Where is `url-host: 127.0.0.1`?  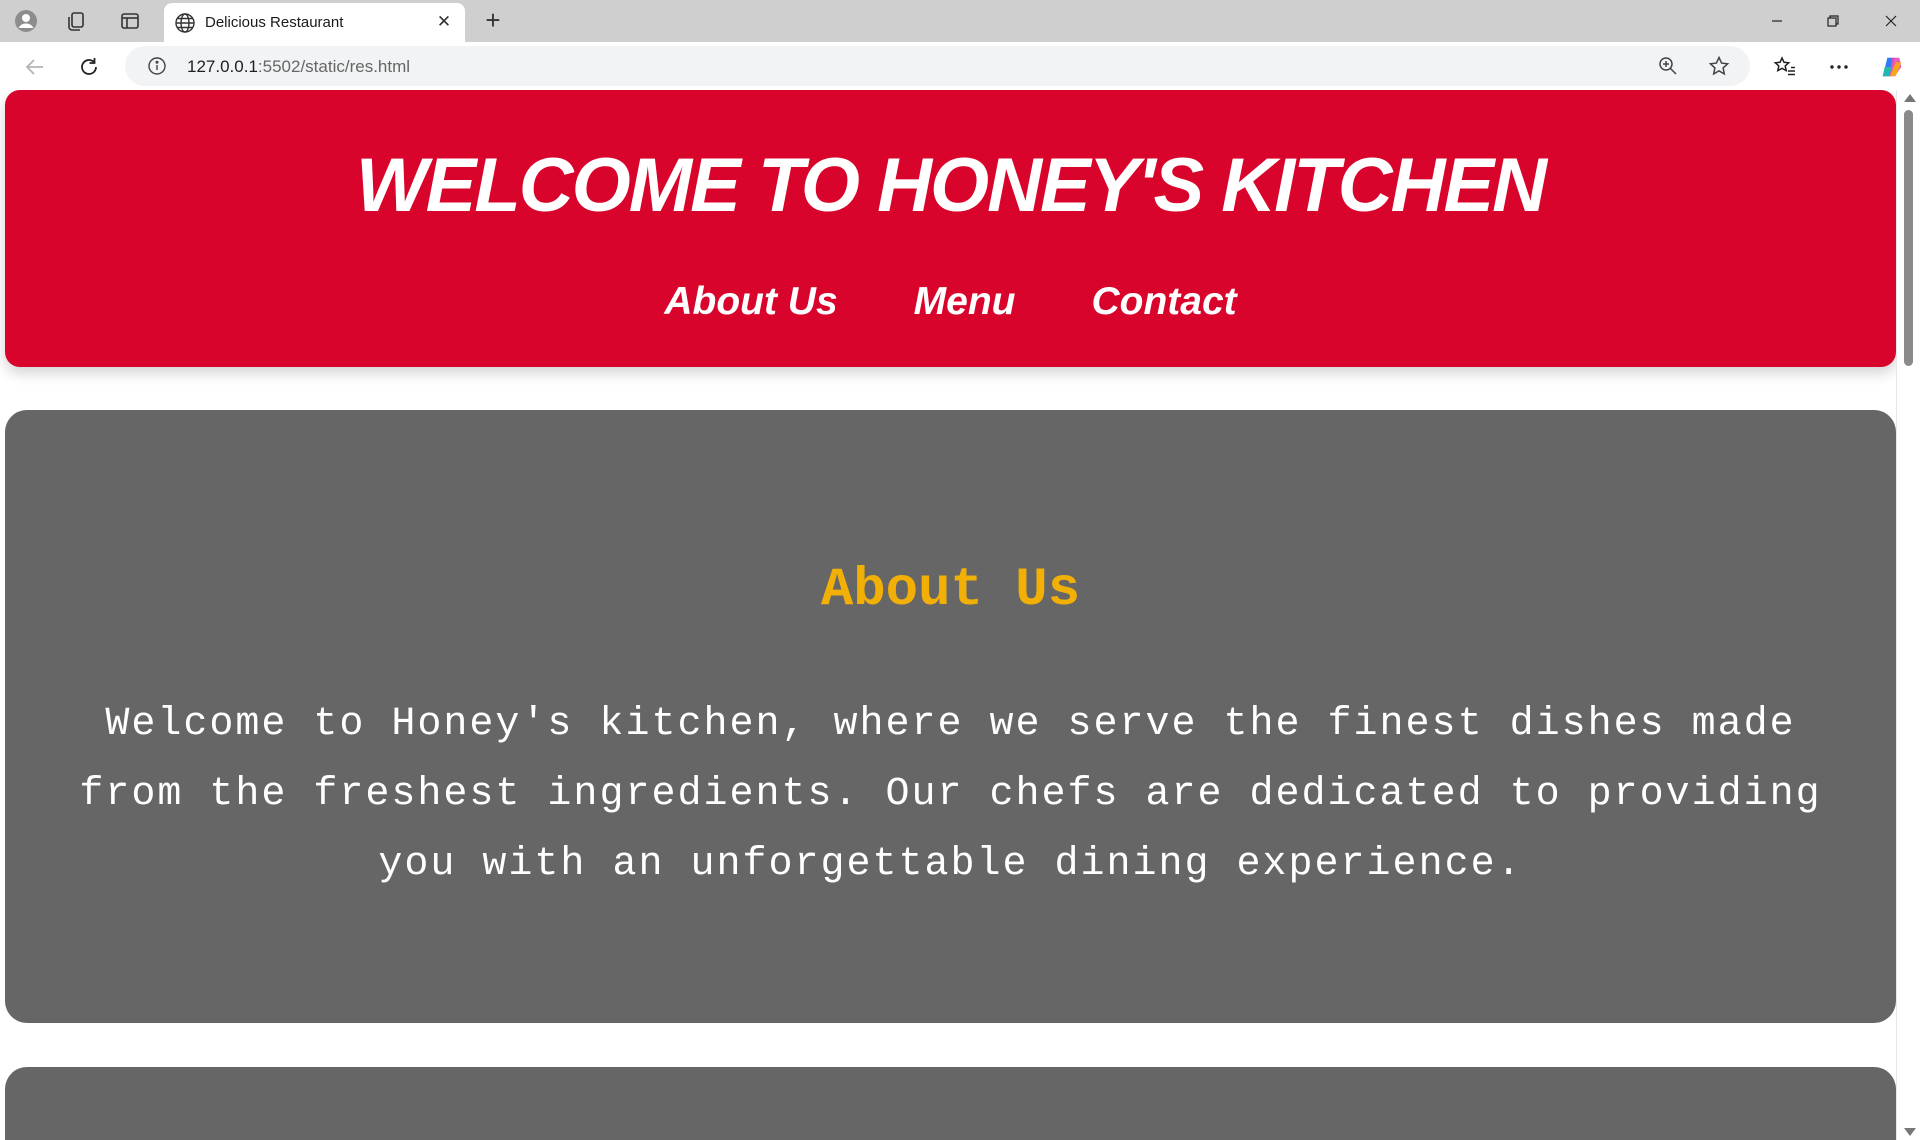
url-host: 127.0.0.1 is located at coordinates (222, 66).